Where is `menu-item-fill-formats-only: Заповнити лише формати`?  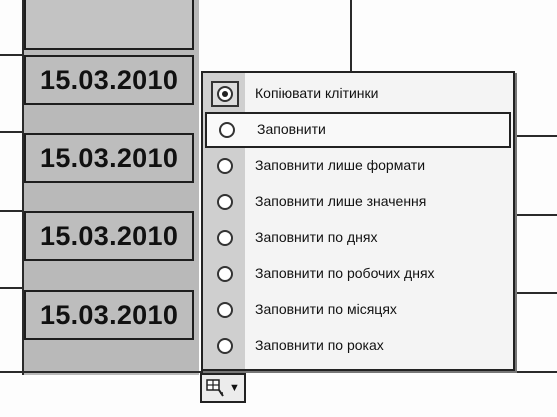 menu-item-fill-formats-only: Заповнити лише формати is located at coordinates (358, 166).